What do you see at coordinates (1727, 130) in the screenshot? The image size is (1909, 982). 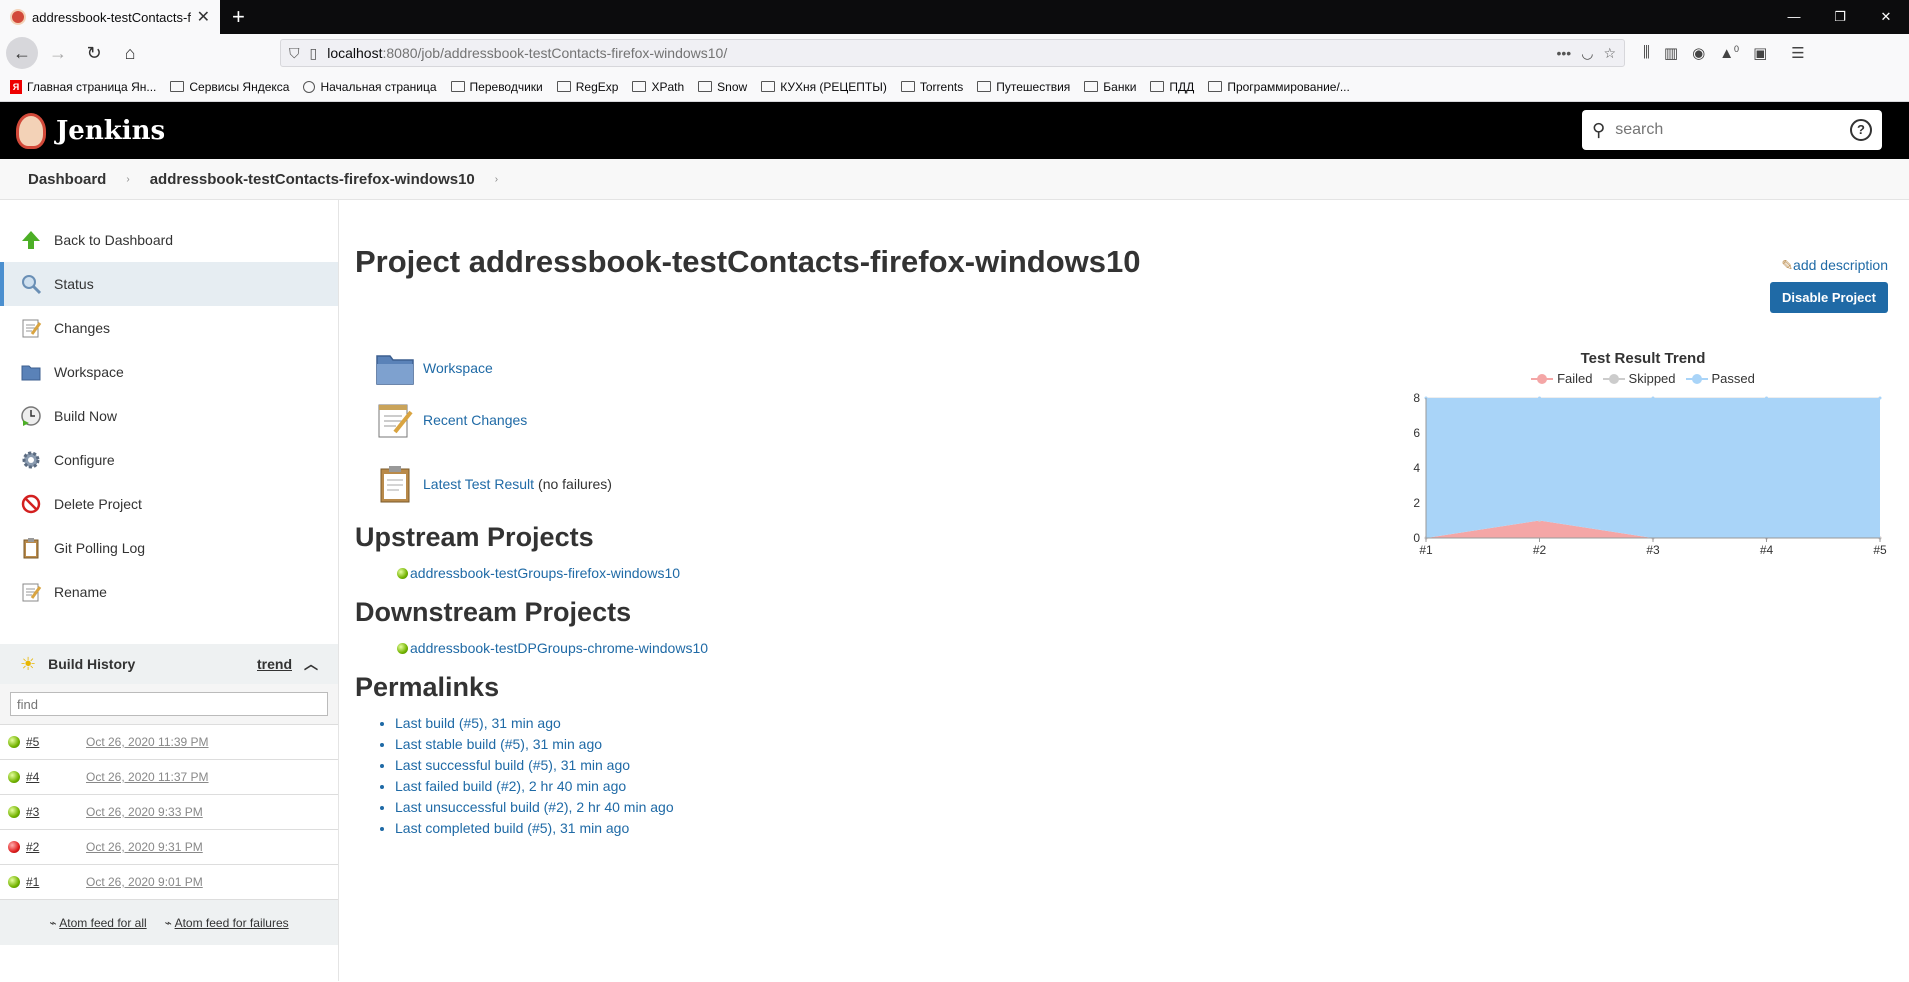 I see `search-input` at bounding box center [1727, 130].